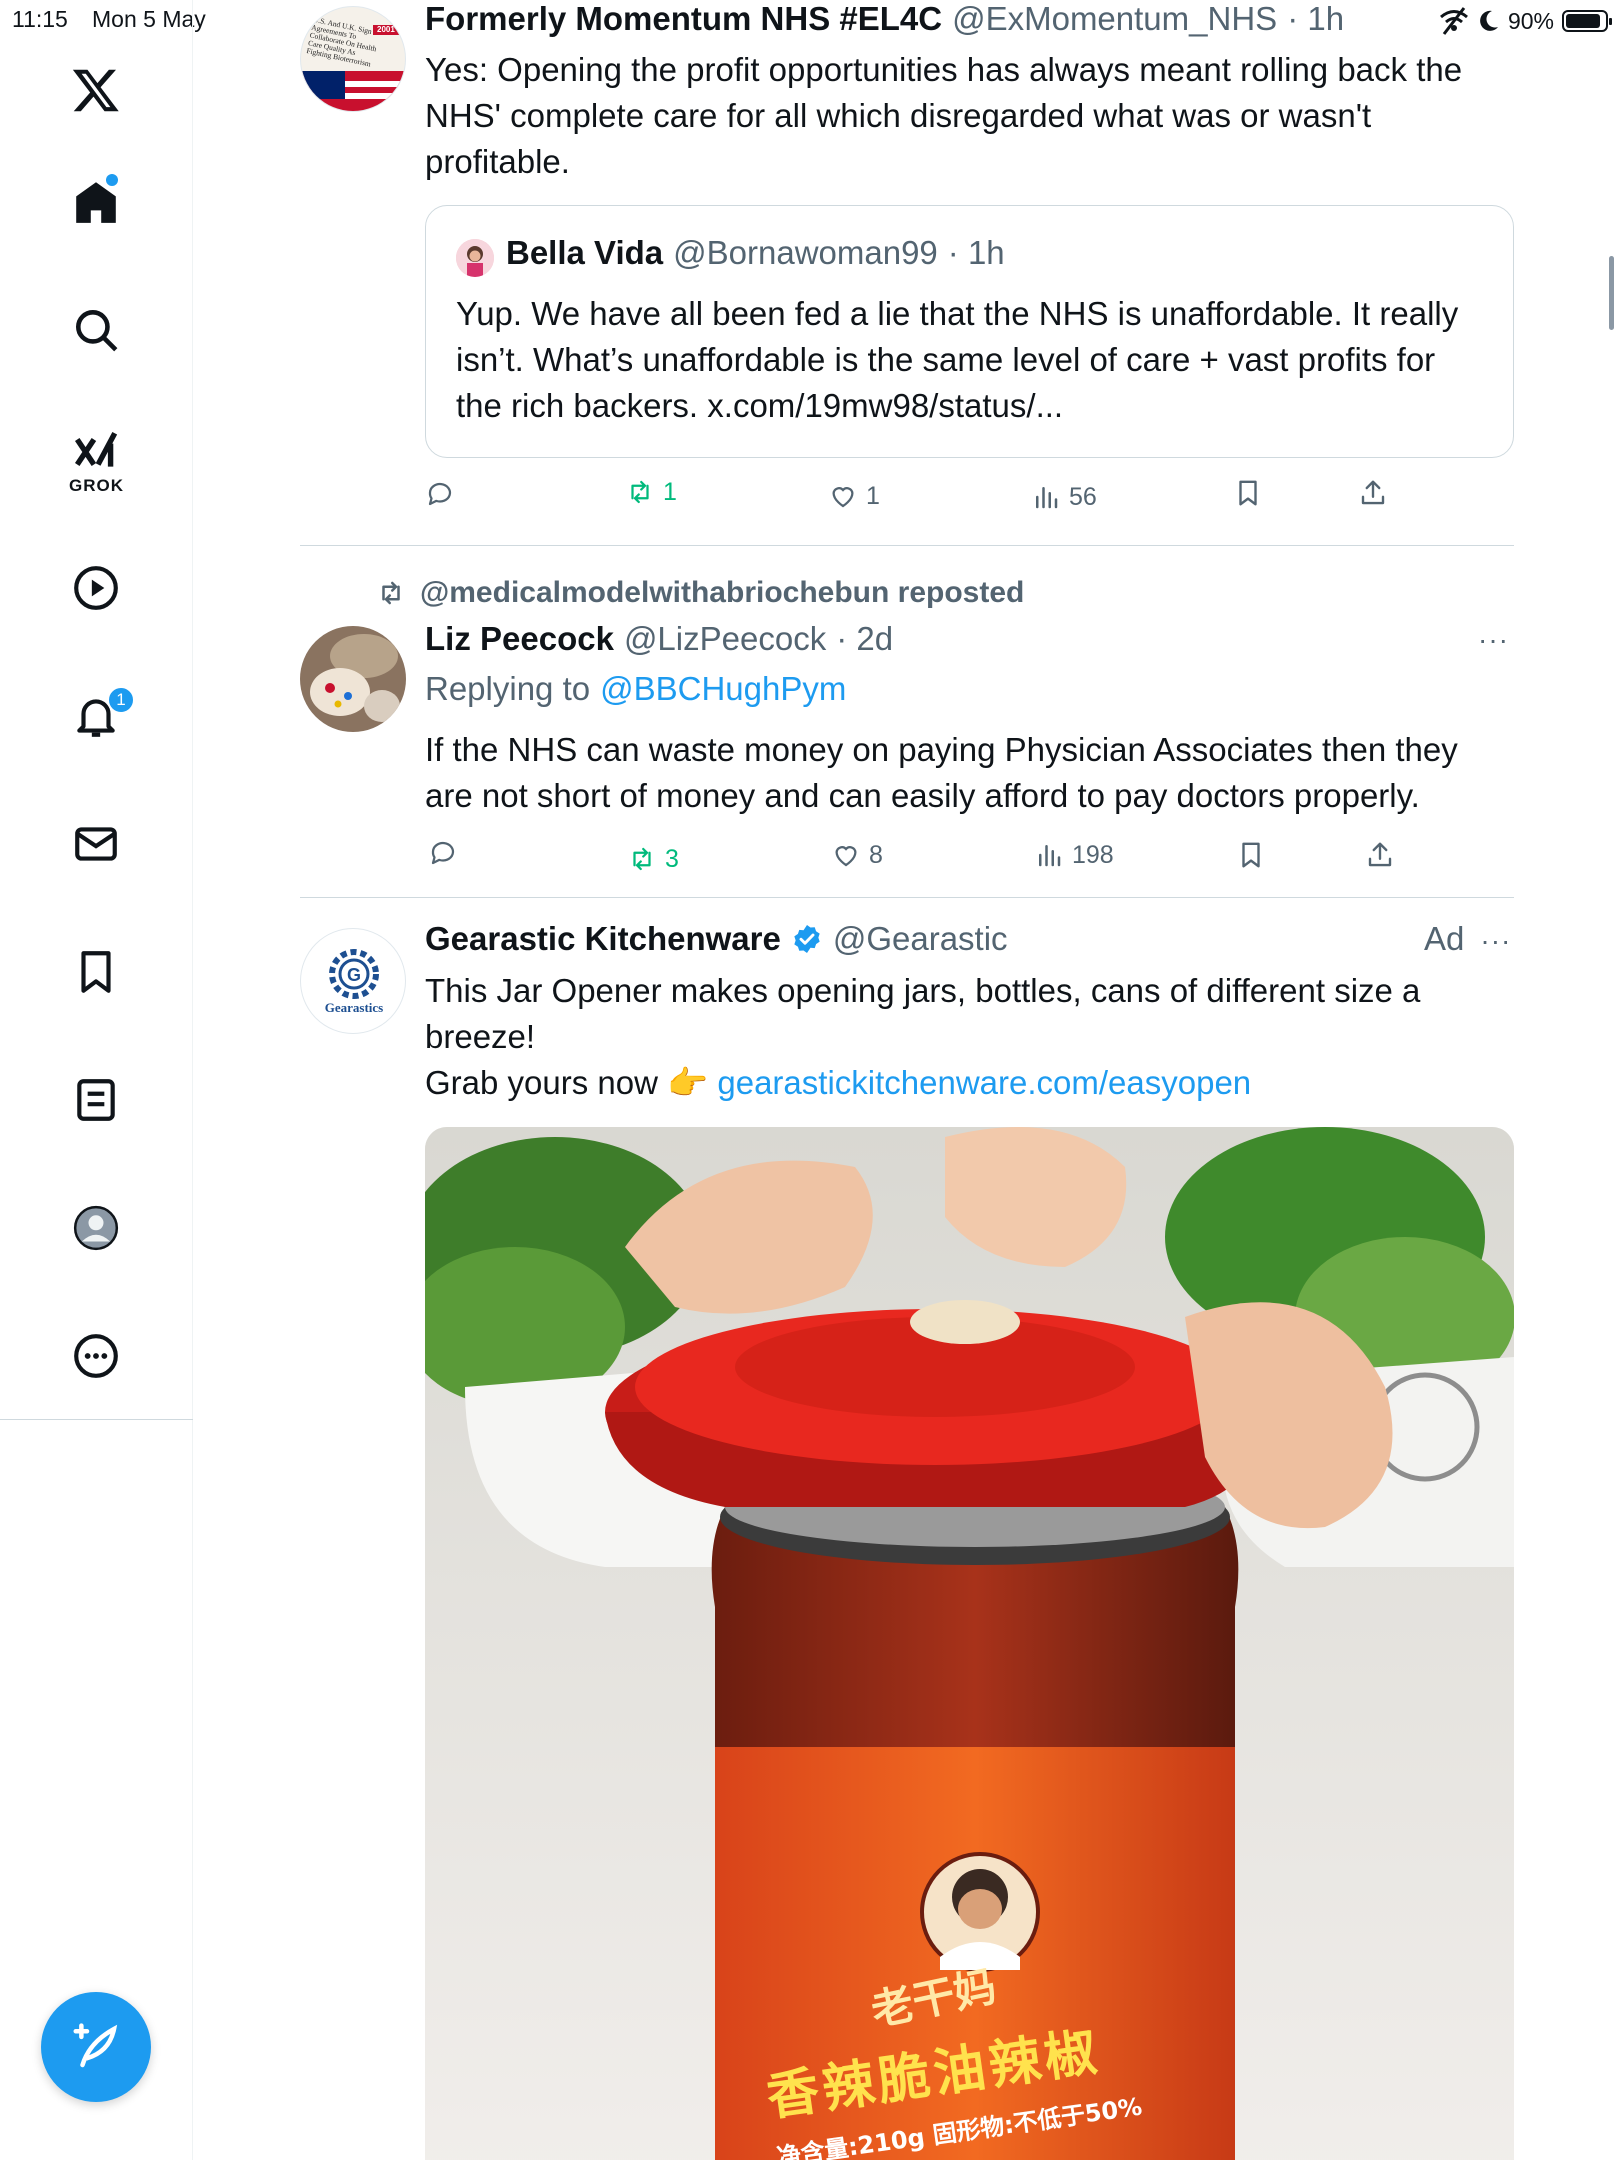 This screenshot has width=1620, height=2160. I want to click on quoted-tweet-avatar, so click(475, 258).